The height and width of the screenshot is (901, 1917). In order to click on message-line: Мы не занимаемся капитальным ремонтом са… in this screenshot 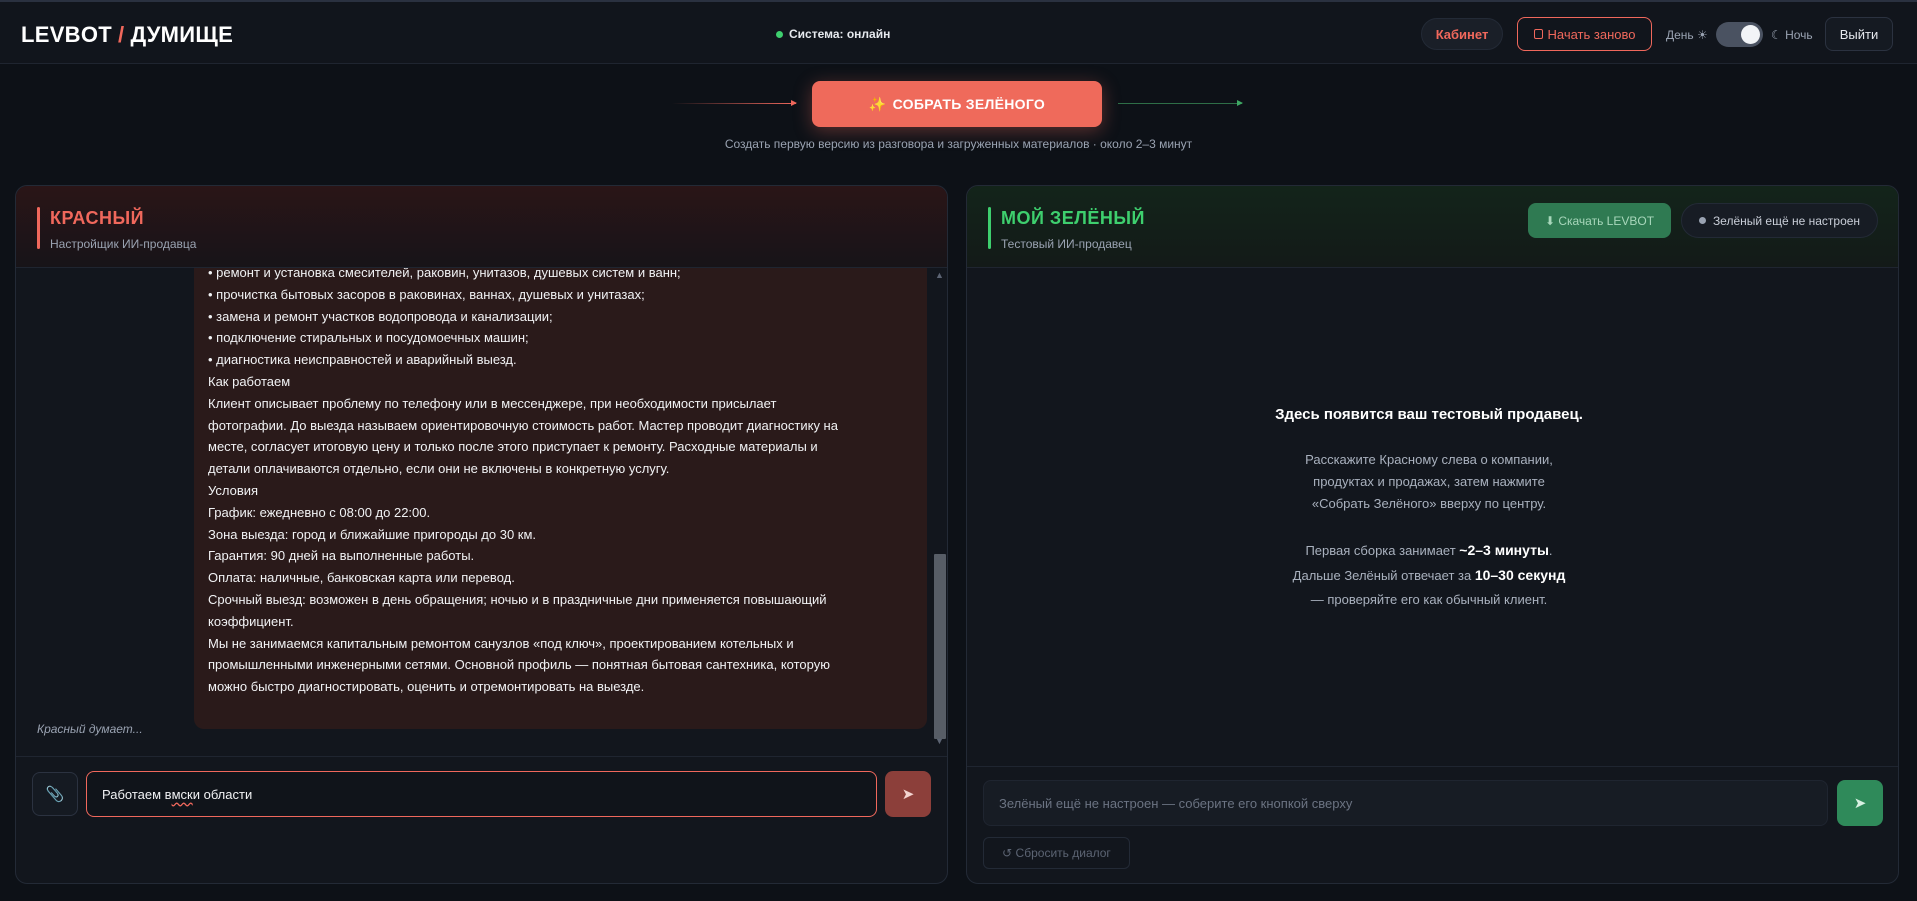, I will do `click(501, 643)`.